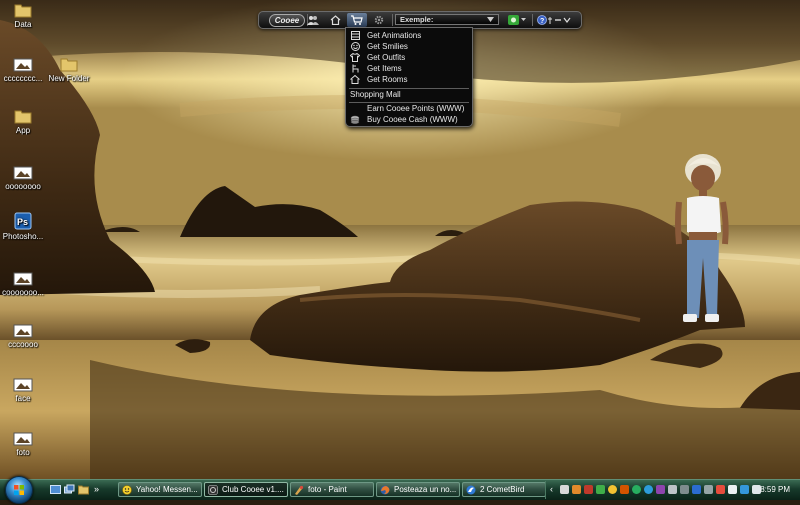  I want to click on switch-windows-icon, so click(69, 489).